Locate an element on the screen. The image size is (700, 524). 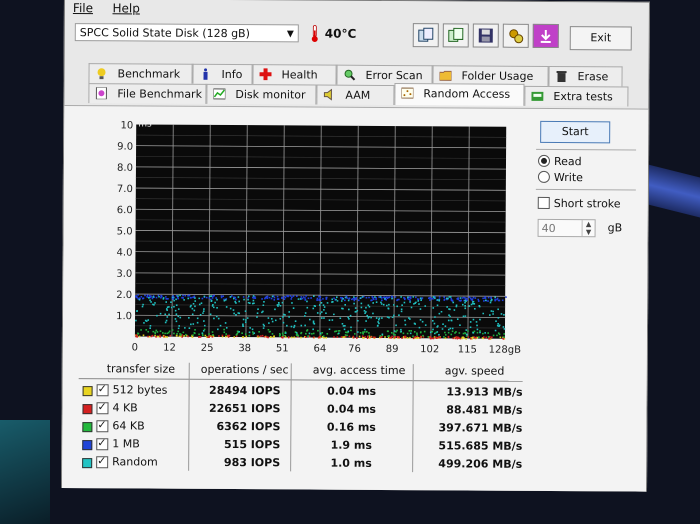
background-glow is located at coordinates (25, 472).